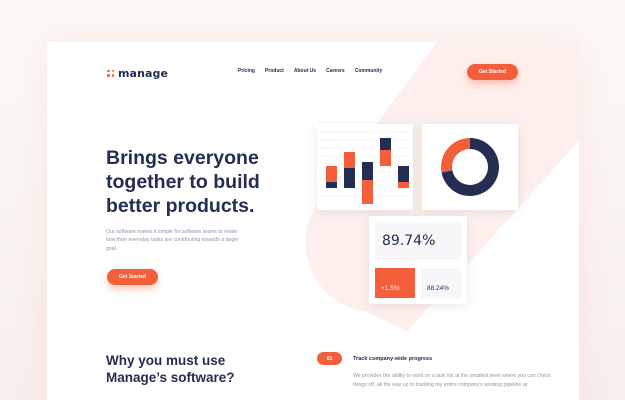  Describe the element at coordinates (180, 206) in the screenshot. I see `hero-title-line: better products.` at that location.